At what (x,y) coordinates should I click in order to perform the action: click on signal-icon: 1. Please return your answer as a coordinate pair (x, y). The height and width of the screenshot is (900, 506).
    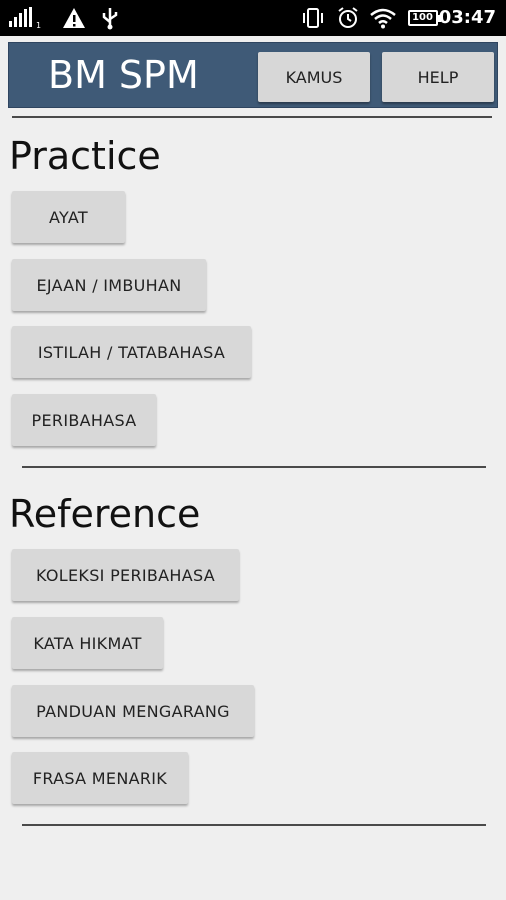
    Looking at the image, I should click on (26, 18).